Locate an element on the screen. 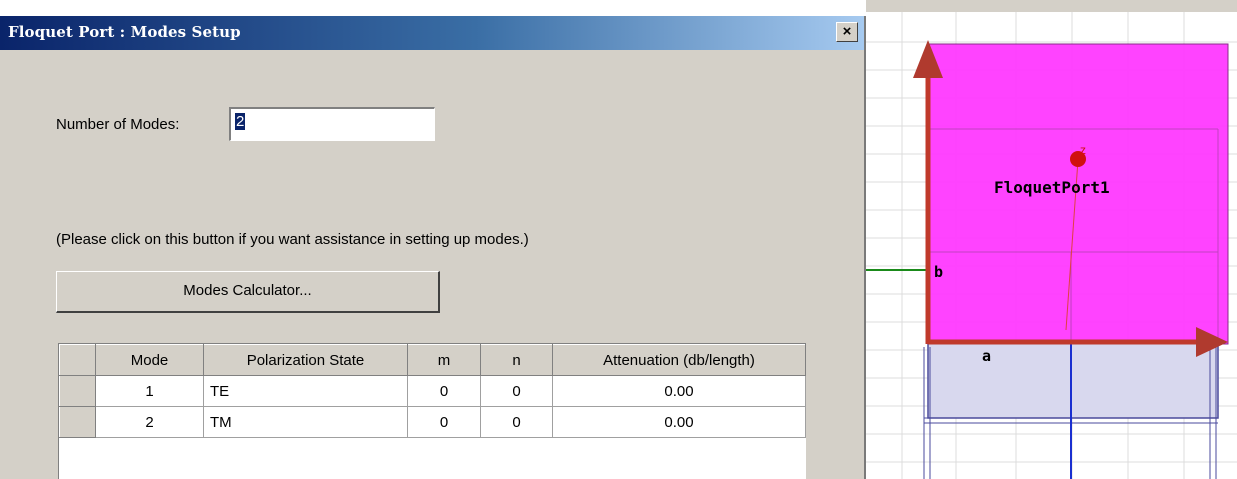 This screenshot has width=1237, height=479. column-header-polarization: Polarization State is located at coordinates (305, 360).